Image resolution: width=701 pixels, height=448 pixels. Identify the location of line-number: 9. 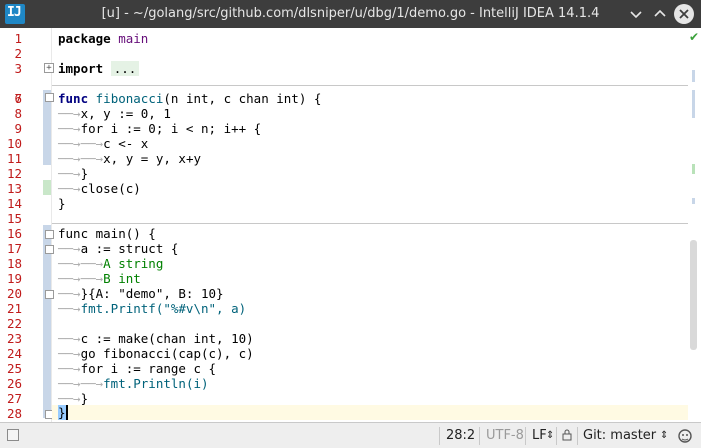
(18, 128).